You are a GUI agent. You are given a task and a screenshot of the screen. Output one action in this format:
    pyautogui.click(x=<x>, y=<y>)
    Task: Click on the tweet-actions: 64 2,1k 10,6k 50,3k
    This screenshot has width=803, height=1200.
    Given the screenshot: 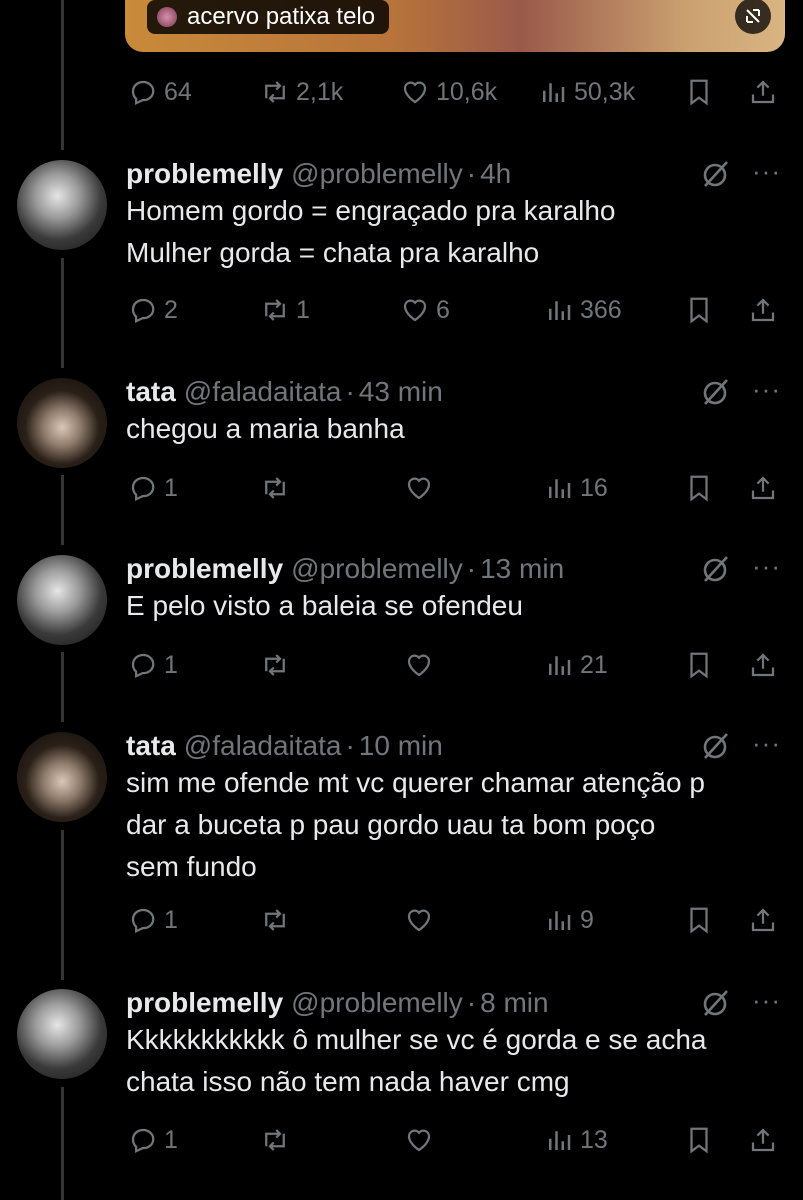 What is the action you would take?
    pyautogui.click(x=458, y=92)
    